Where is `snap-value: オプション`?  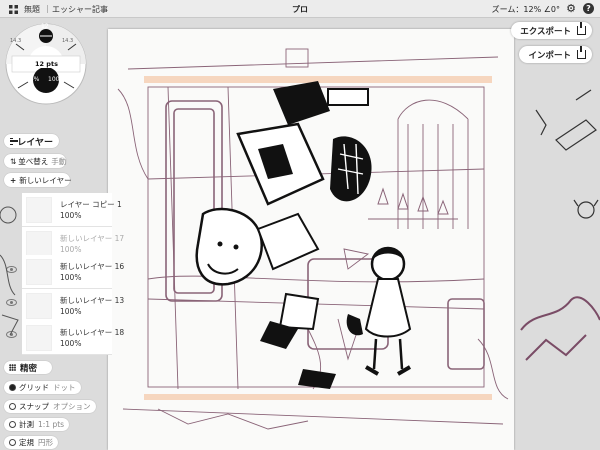 snap-value: オプション is located at coordinates (72, 406).